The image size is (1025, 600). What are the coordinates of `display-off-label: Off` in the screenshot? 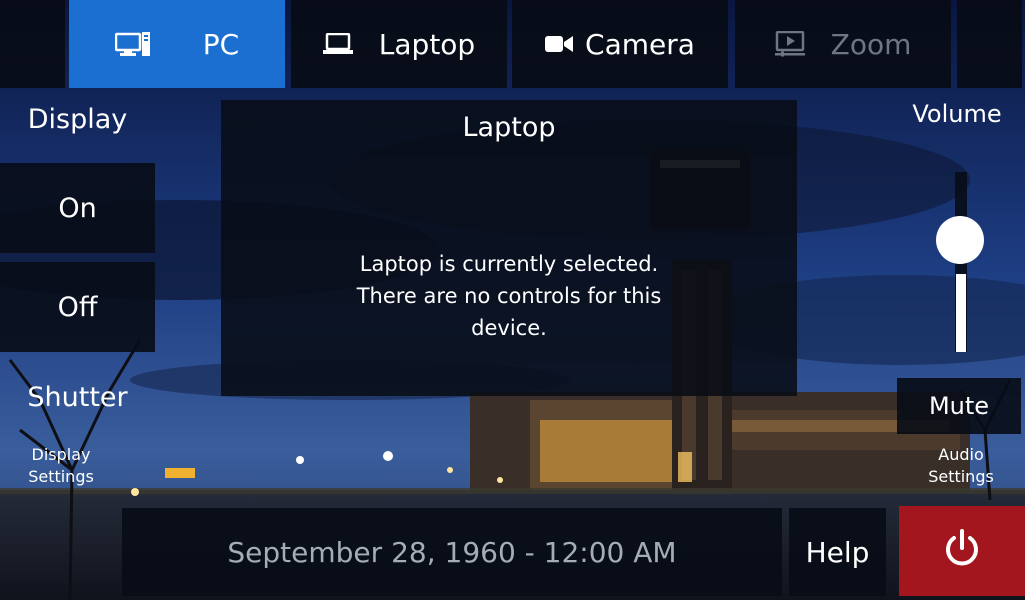 It's located at (77, 307).